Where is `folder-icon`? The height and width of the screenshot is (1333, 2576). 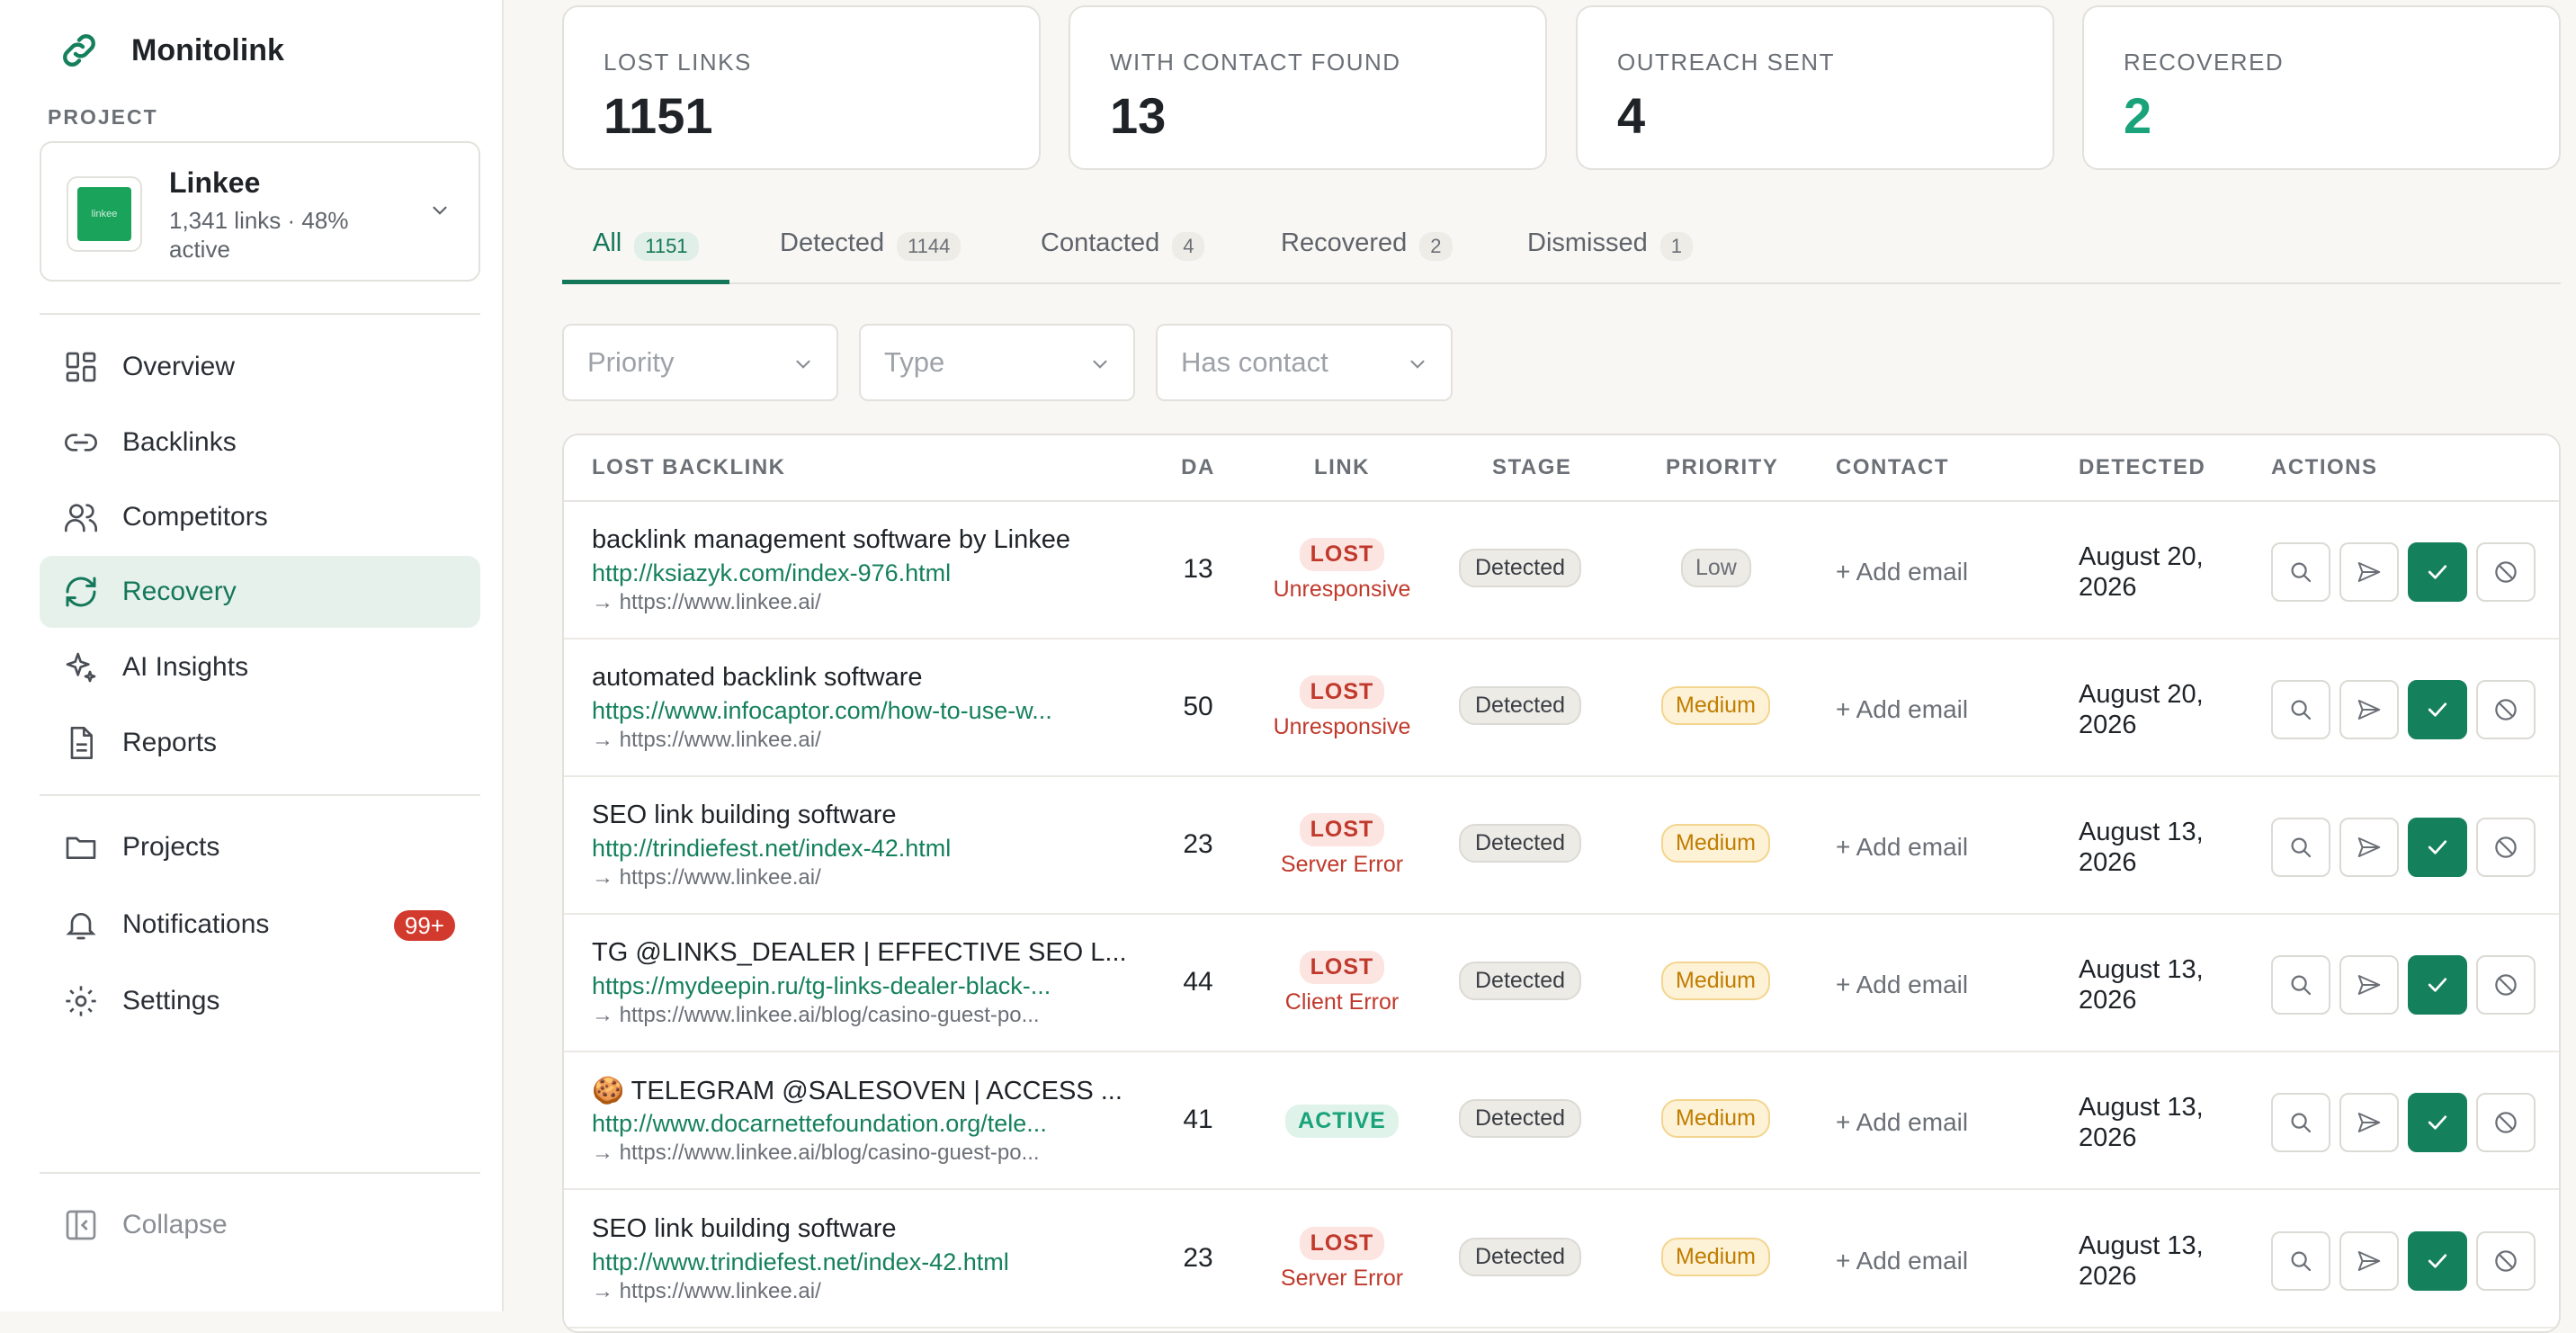 folder-icon is located at coordinates (81, 847).